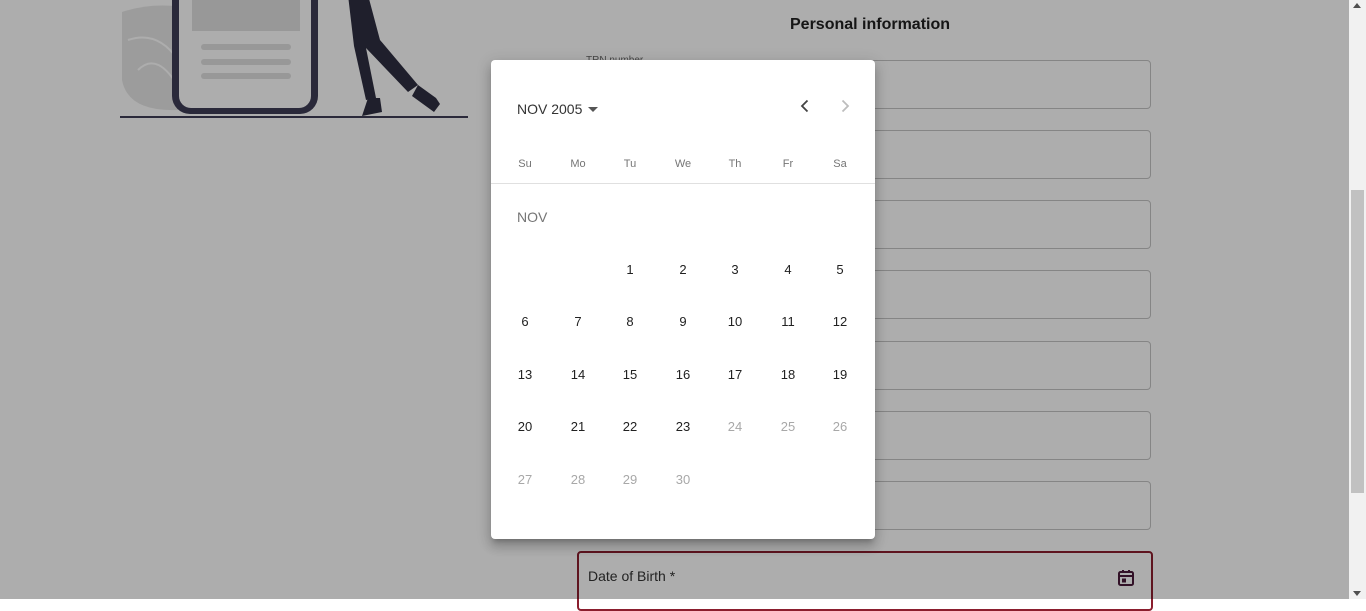  What do you see at coordinates (578, 164) in the screenshot?
I see `weekday-label: Mo` at bounding box center [578, 164].